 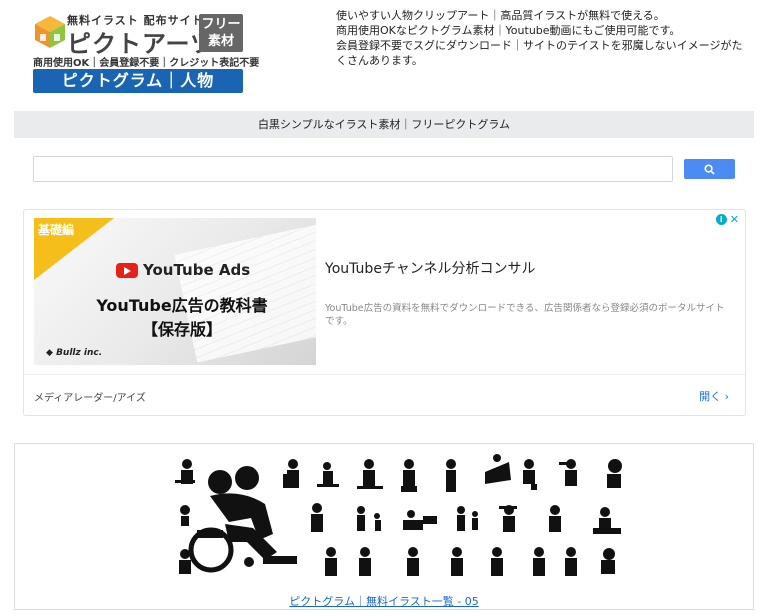 What do you see at coordinates (182, 305) in the screenshot?
I see `ad-book-line-1: YouTube広告の教科書` at bounding box center [182, 305].